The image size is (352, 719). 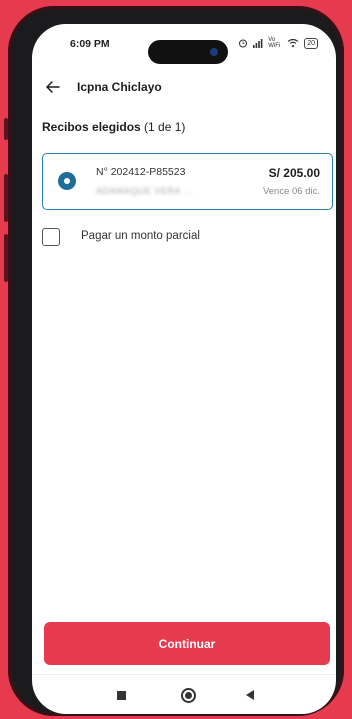 What do you see at coordinates (184, 90) in the screenshot?
I see `app-bar: Icpna Chiclayo` at bounding box center [184, 90].